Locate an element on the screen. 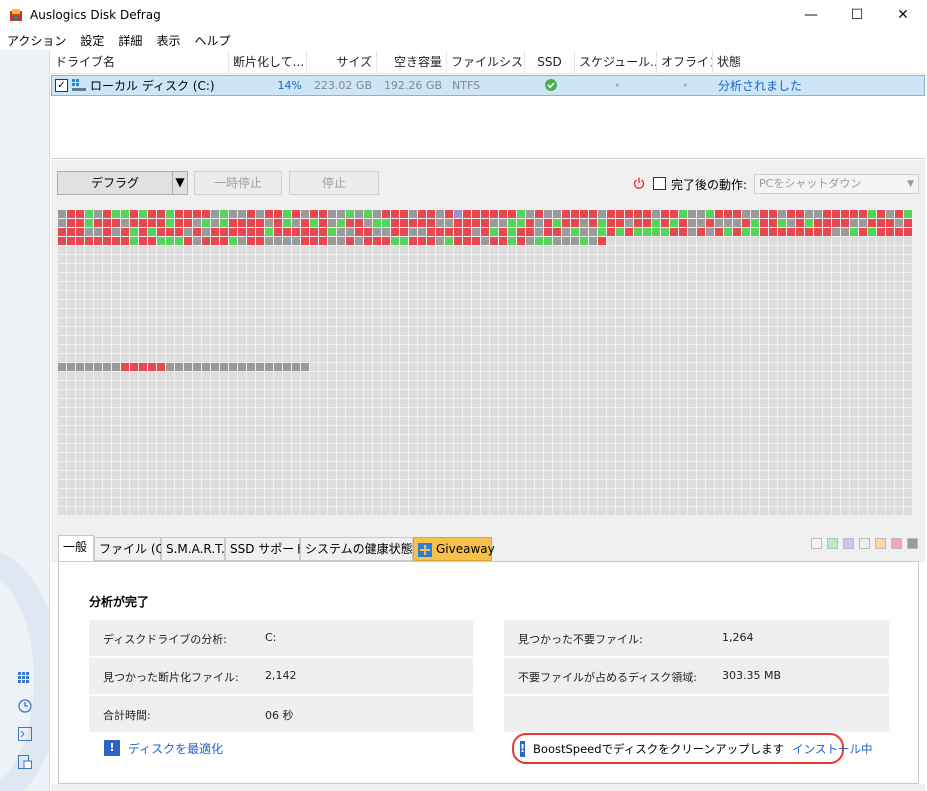 The image size is (927, 791). tab-system-health: システムの健康状態 is located at coordinates (356, 549).